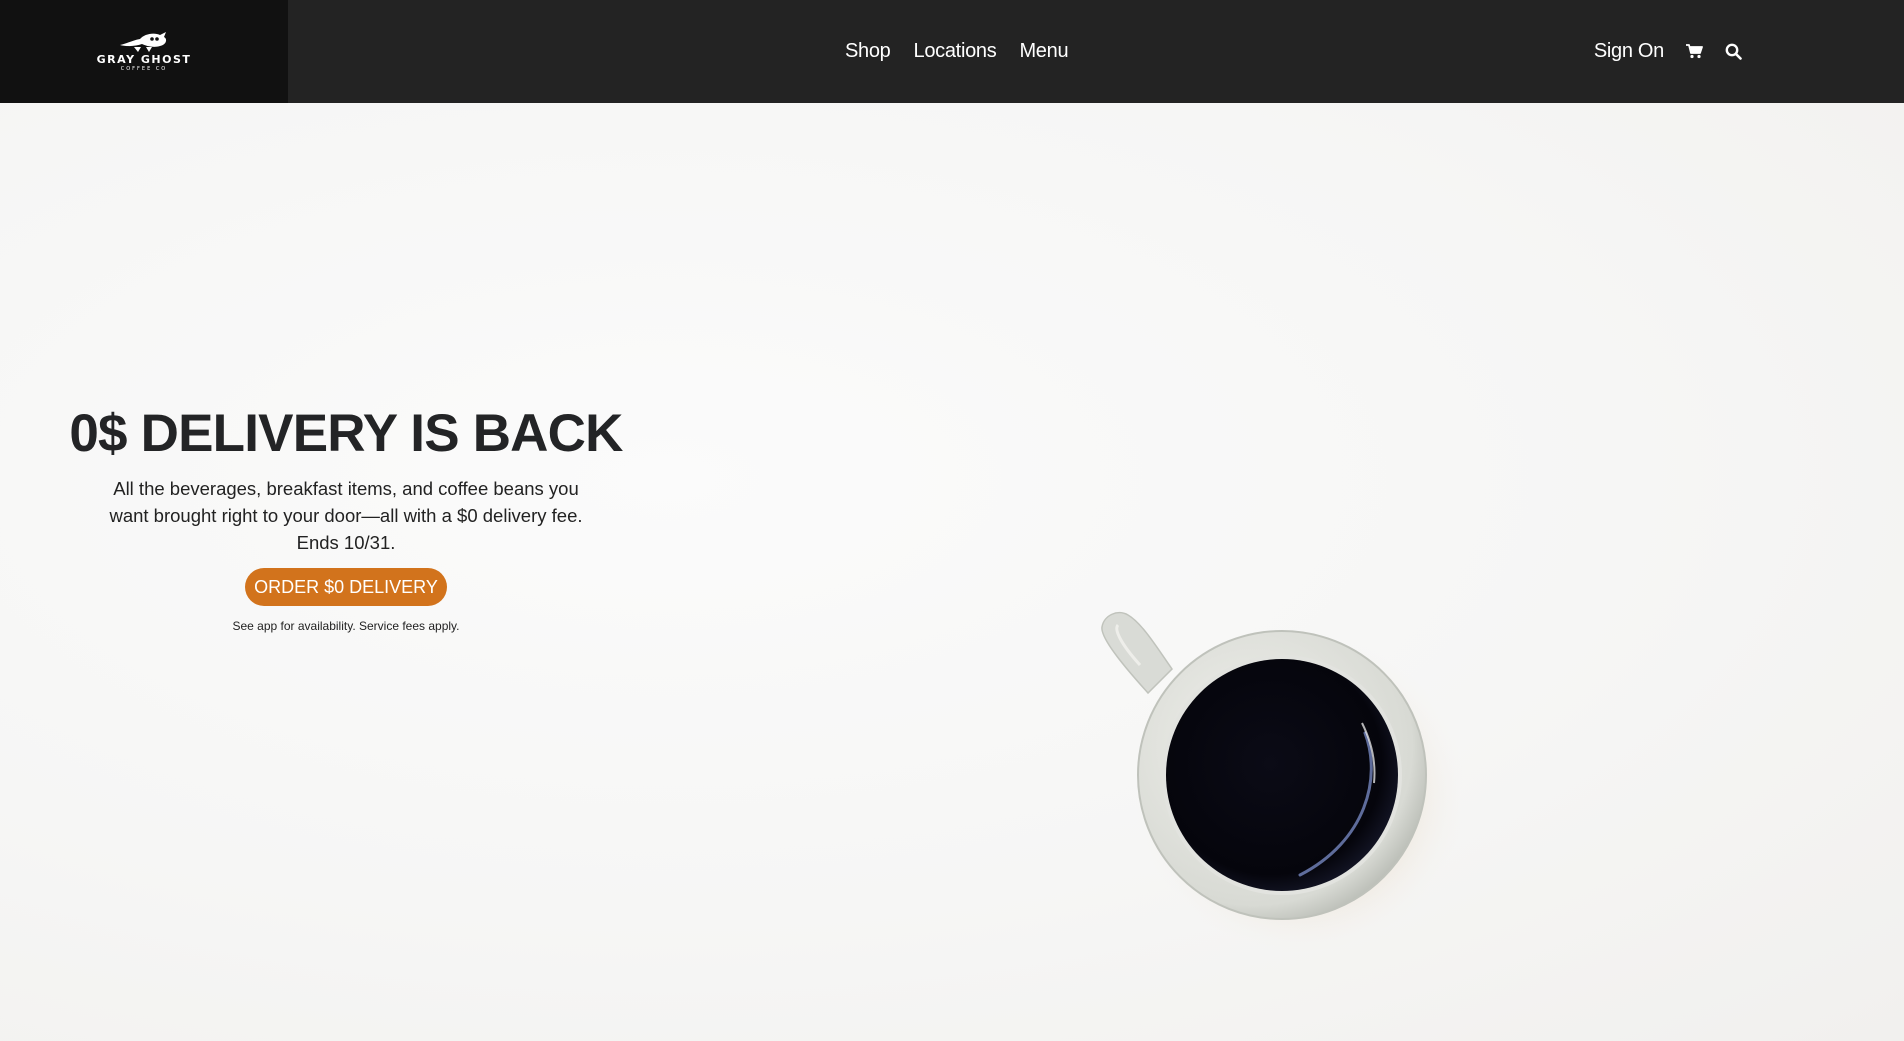 The width and height of the screenshot is (1904, 1041). Describe the element at coordinates (346, 587) in the screenshot. I see `order-delivery-button: ORDER $0 DELIVERY` at that location.